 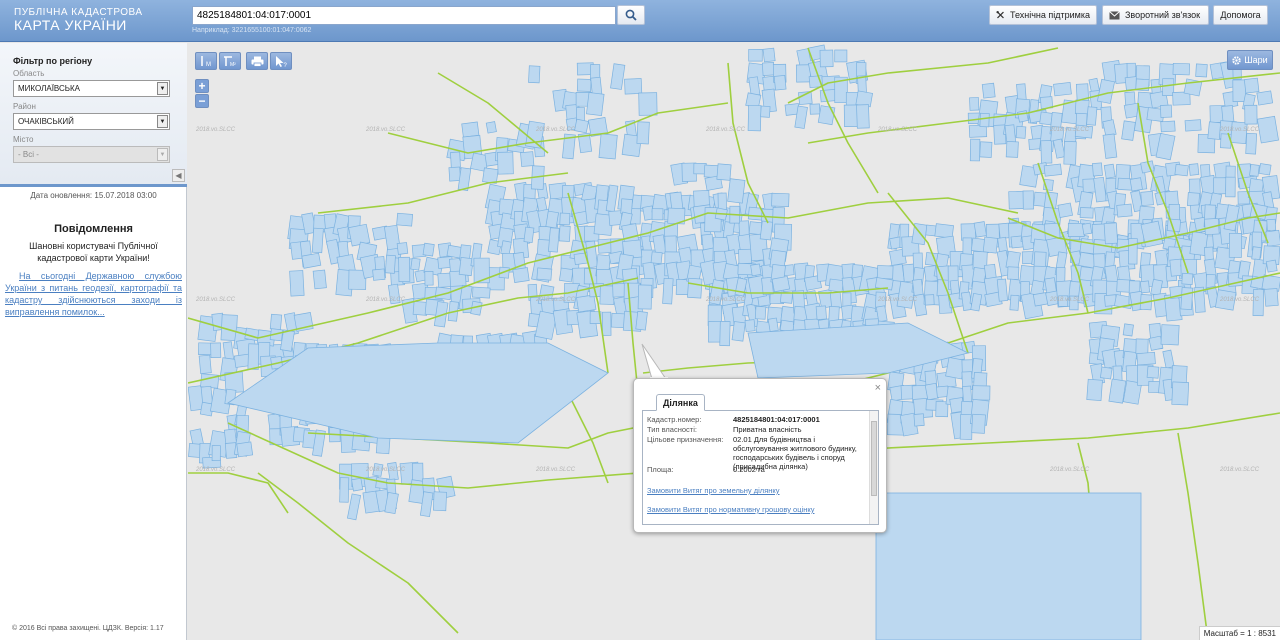 I want to click on site-logo: ПУБЛІЧНА КАДАСТРОВА КАРТА УКРАЇНИ, so click(x=78, y=19).